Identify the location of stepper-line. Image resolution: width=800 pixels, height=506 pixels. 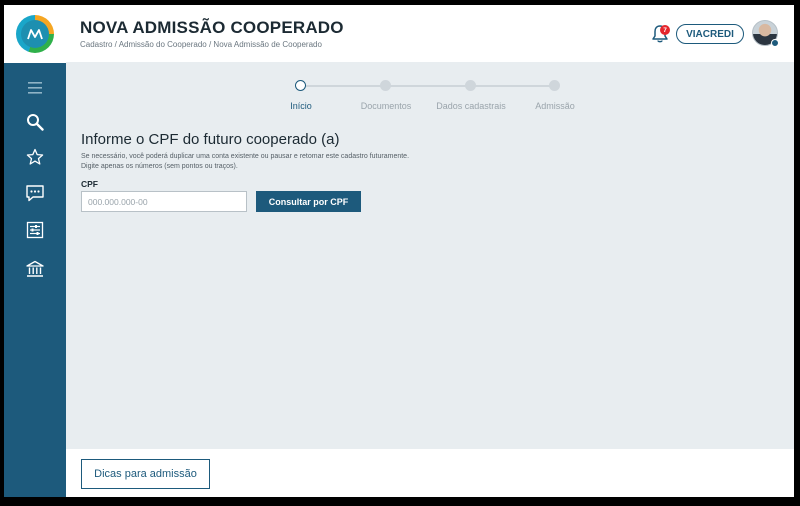
(431, 86).